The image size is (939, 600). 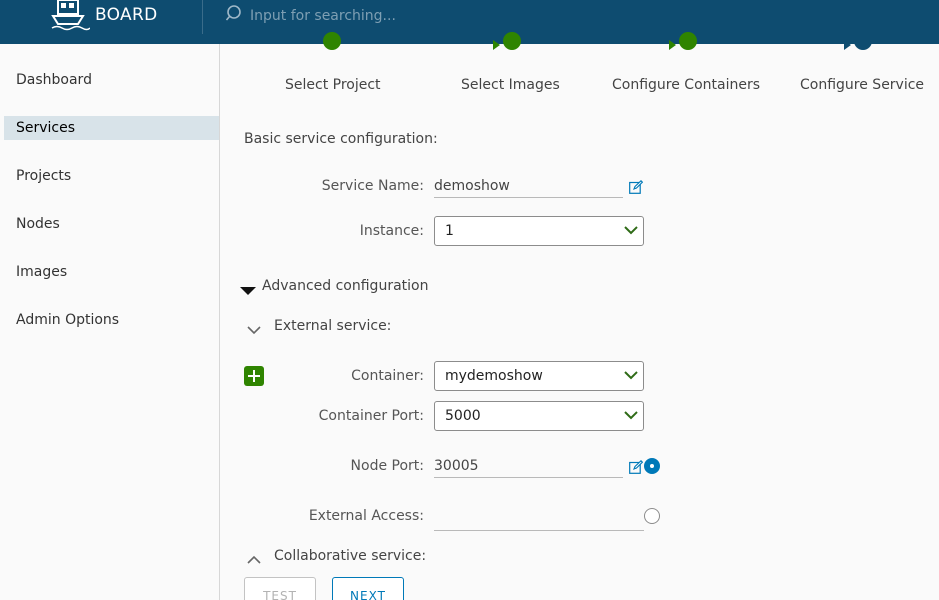 I want to click on external-access-label: External Access:, so click(x=366, y=516).